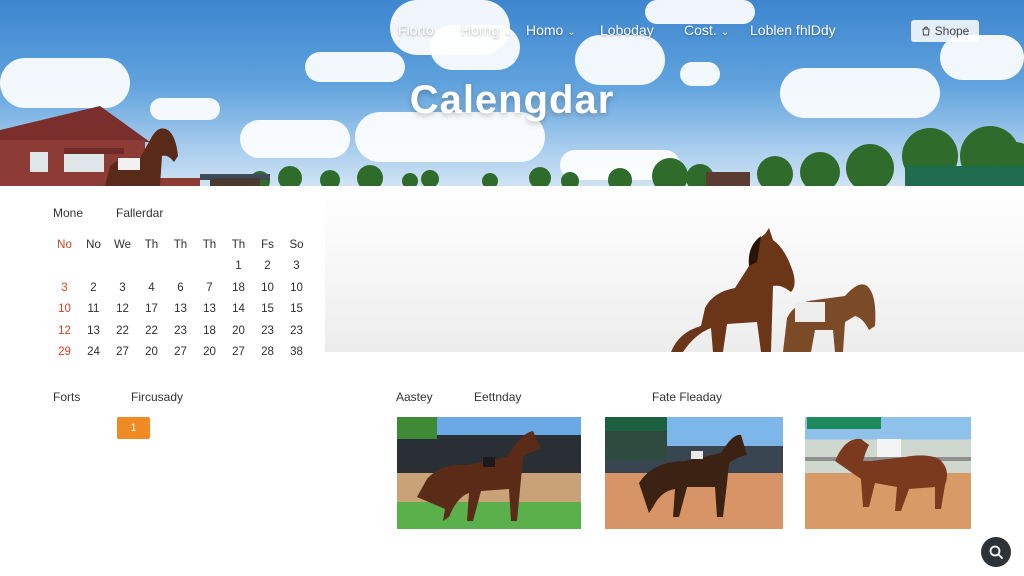 Image resolution: width=1024 pixels, height=576 pixels. I want to click on calendar-heading-month: Mone, so click(68, 213).